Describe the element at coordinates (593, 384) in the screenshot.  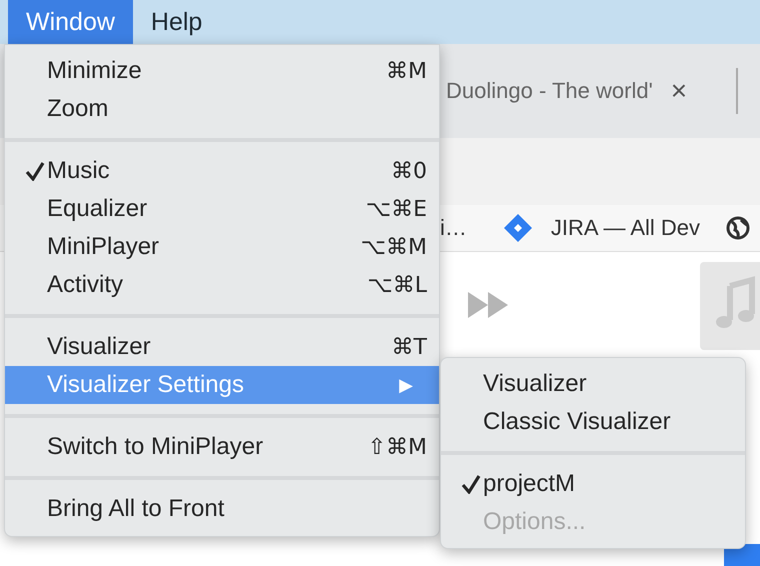
I see `menu-item: Visualizer` at that location.